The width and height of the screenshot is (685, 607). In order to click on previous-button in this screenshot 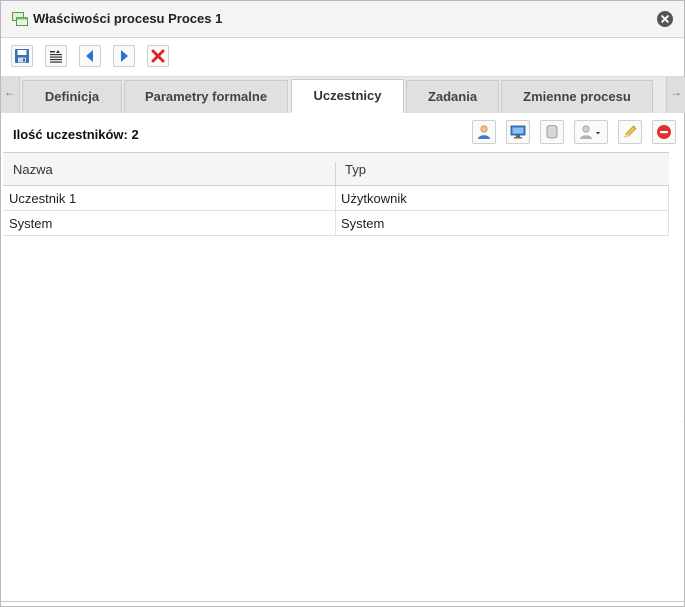, I will do `click(90, 56)`.